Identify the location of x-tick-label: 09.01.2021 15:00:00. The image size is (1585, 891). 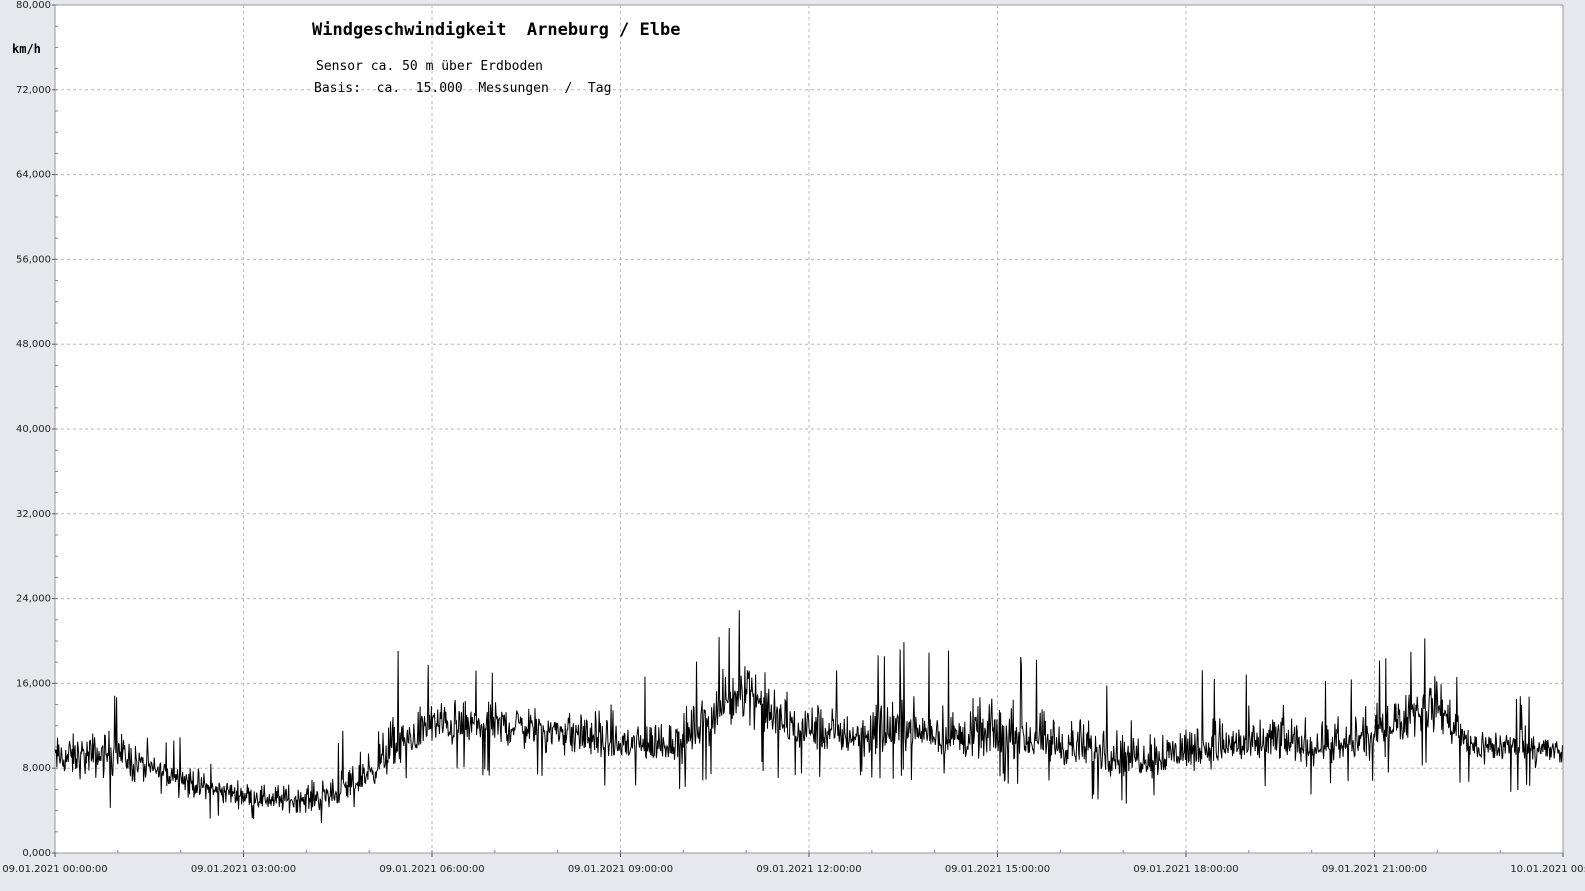
(997, 869).